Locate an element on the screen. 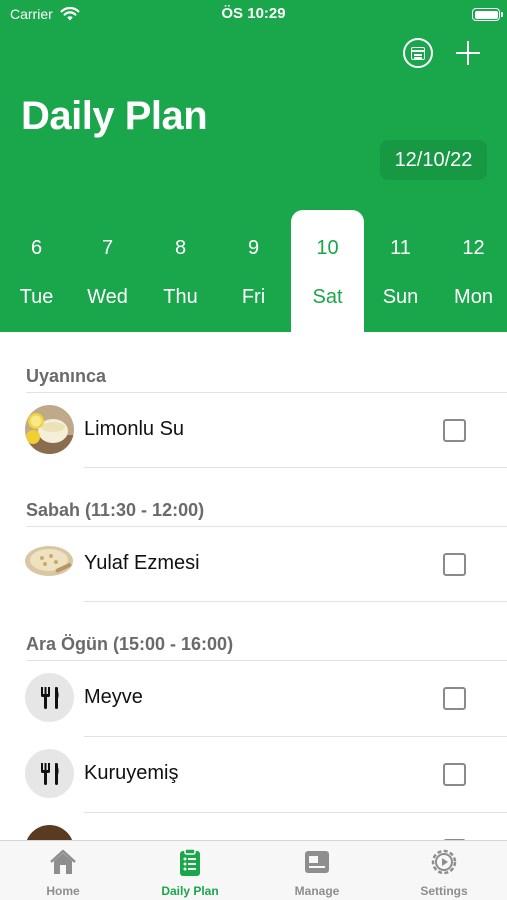 The width and height of the screenshot is (507, 900). tab-label: Settings is located at coordinates (444, 891).